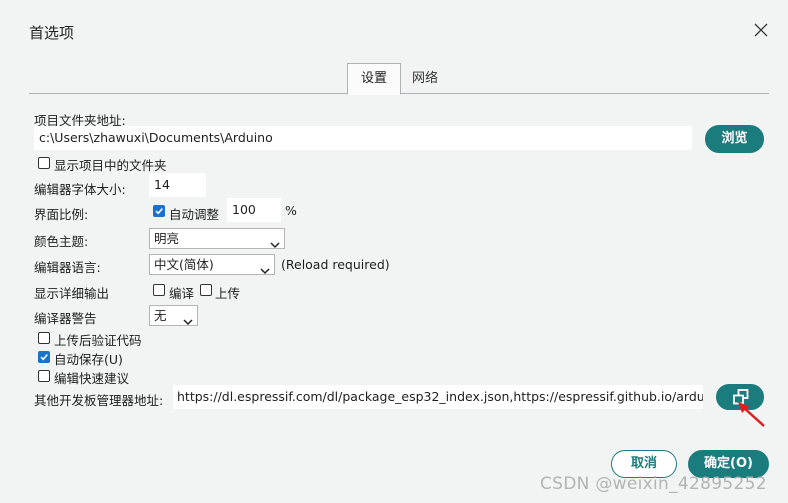 This screenshot has height=503, width=788. What do you see at coordinates (44, 357) in the screenshot?
I see `autosave-checkbox` at bounding box center [44, 357].